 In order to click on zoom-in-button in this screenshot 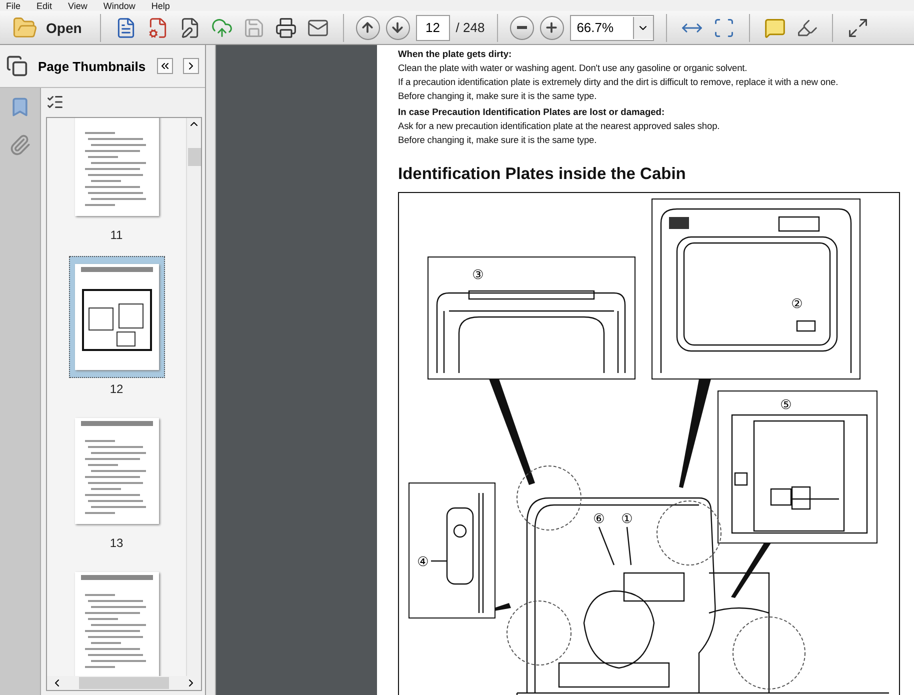, I will do `click(552, 28)`.